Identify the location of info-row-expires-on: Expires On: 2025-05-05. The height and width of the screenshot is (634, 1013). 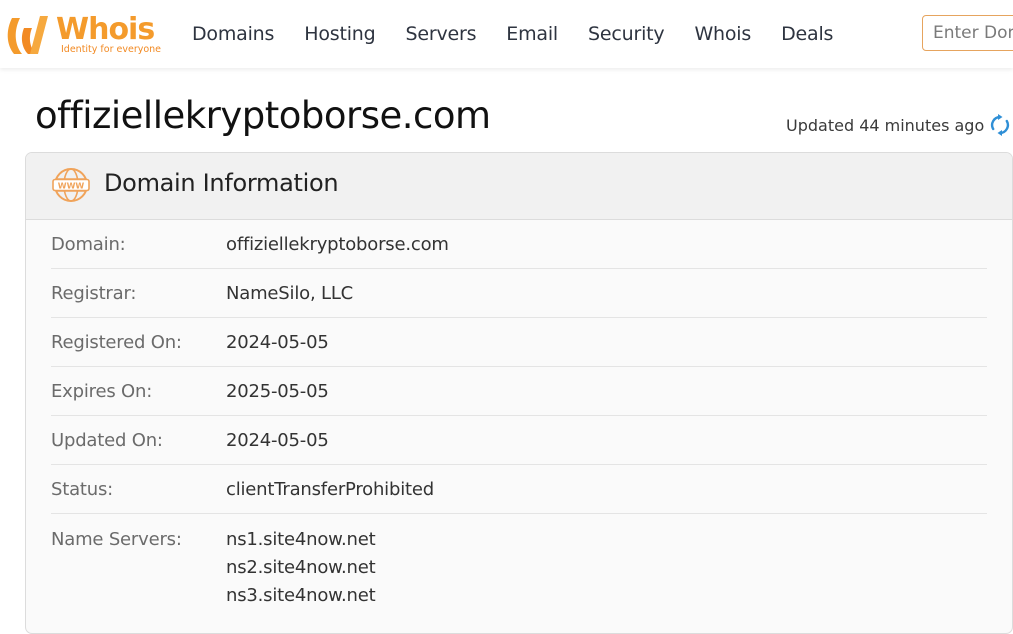
(519, 391).